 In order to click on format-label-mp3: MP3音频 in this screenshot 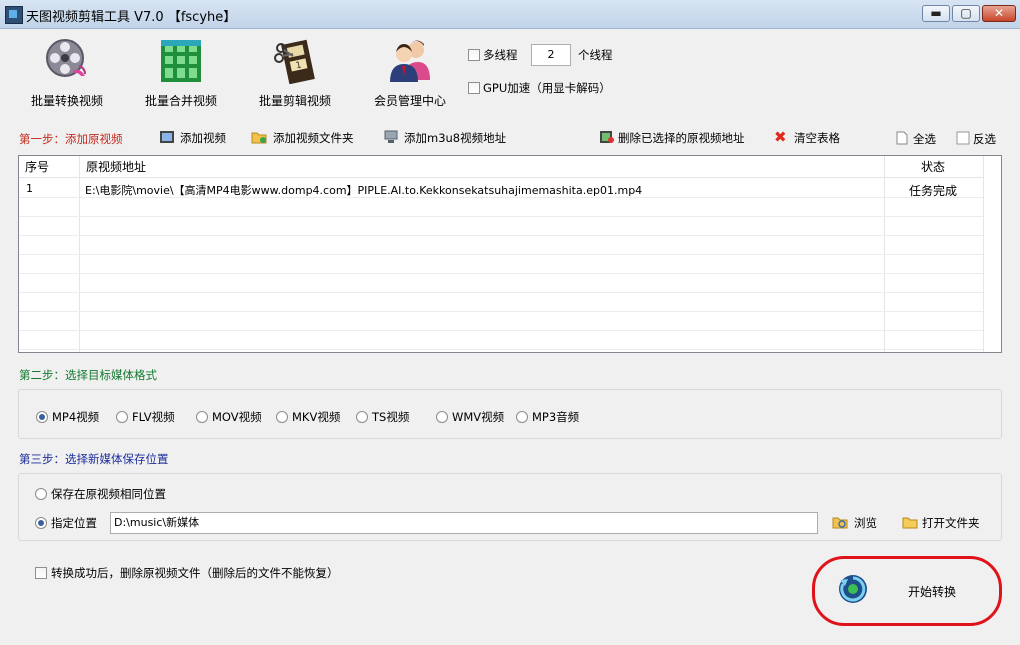, I will do `click(556, 417)`.